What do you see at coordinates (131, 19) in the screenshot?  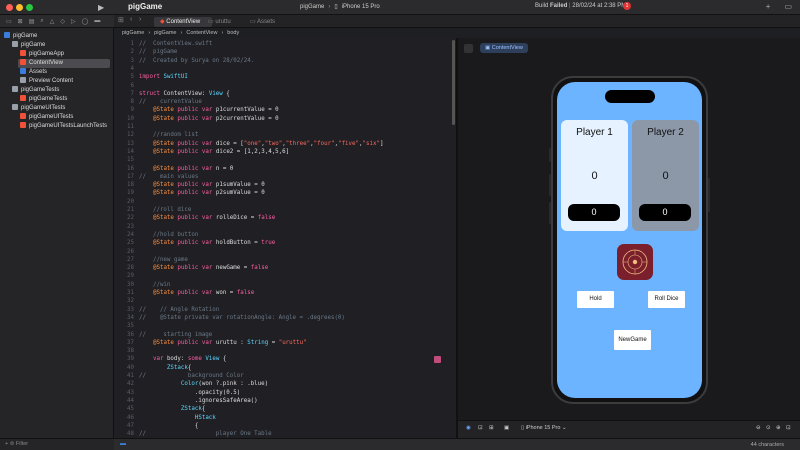 I see `back-icon: ‹` at bounding box center [131, 19].